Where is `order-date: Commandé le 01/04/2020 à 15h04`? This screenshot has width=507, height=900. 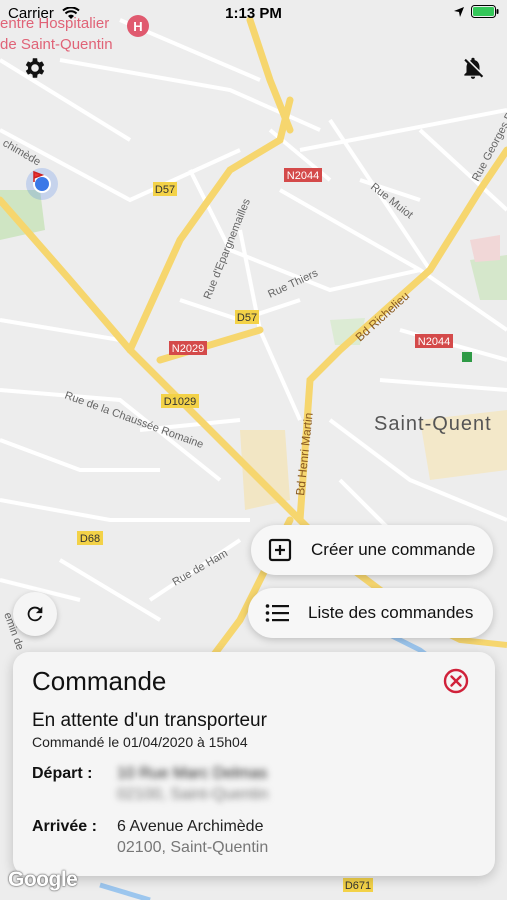 order-date: Commandé le 01/04/2020 à 15h04 is located at coordinates (140, 742).